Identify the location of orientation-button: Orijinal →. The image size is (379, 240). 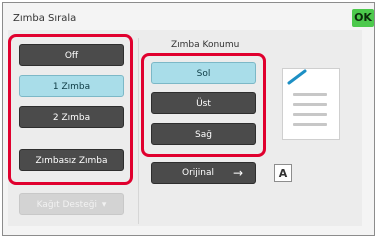
(203, 173).